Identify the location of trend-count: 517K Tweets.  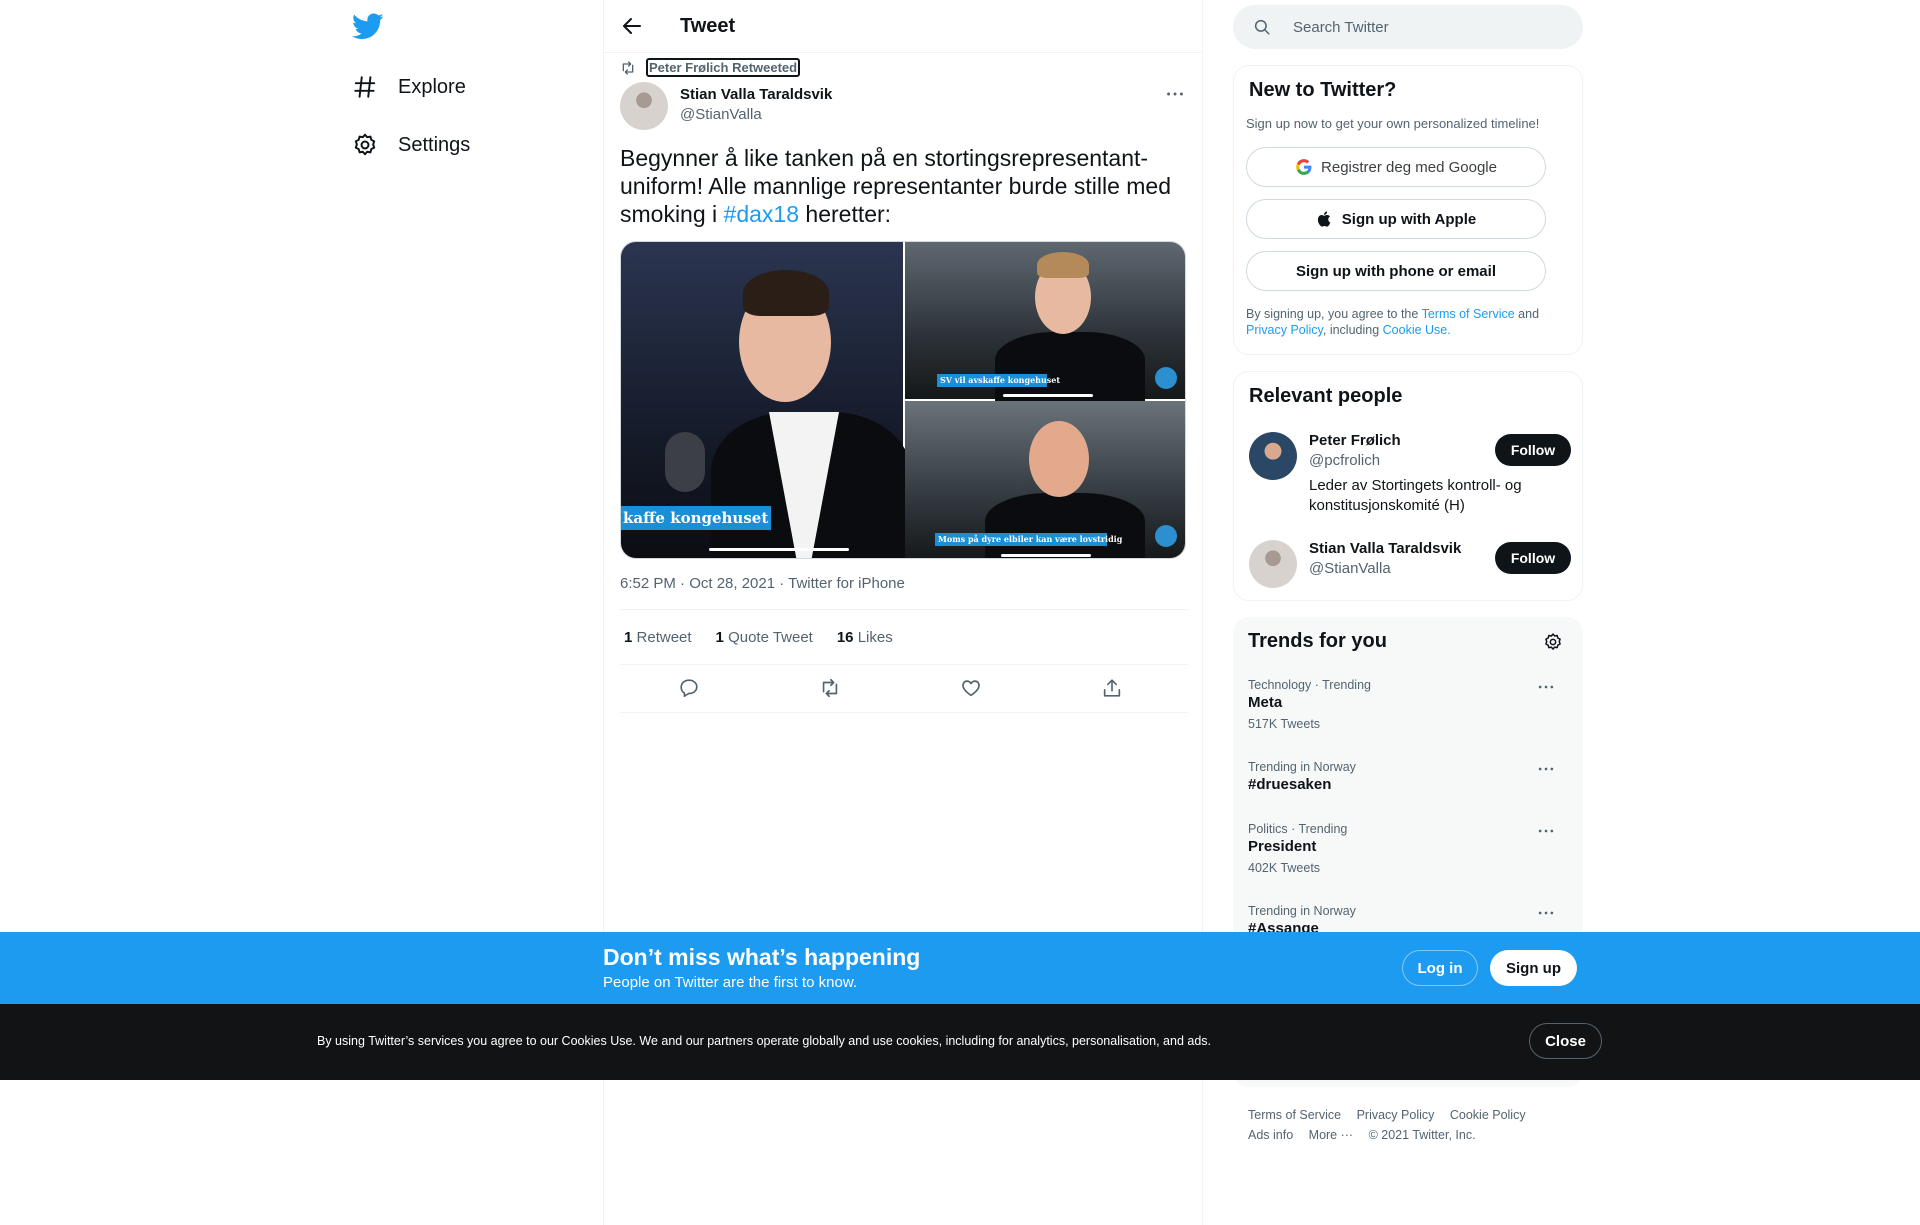
(1284, 724).